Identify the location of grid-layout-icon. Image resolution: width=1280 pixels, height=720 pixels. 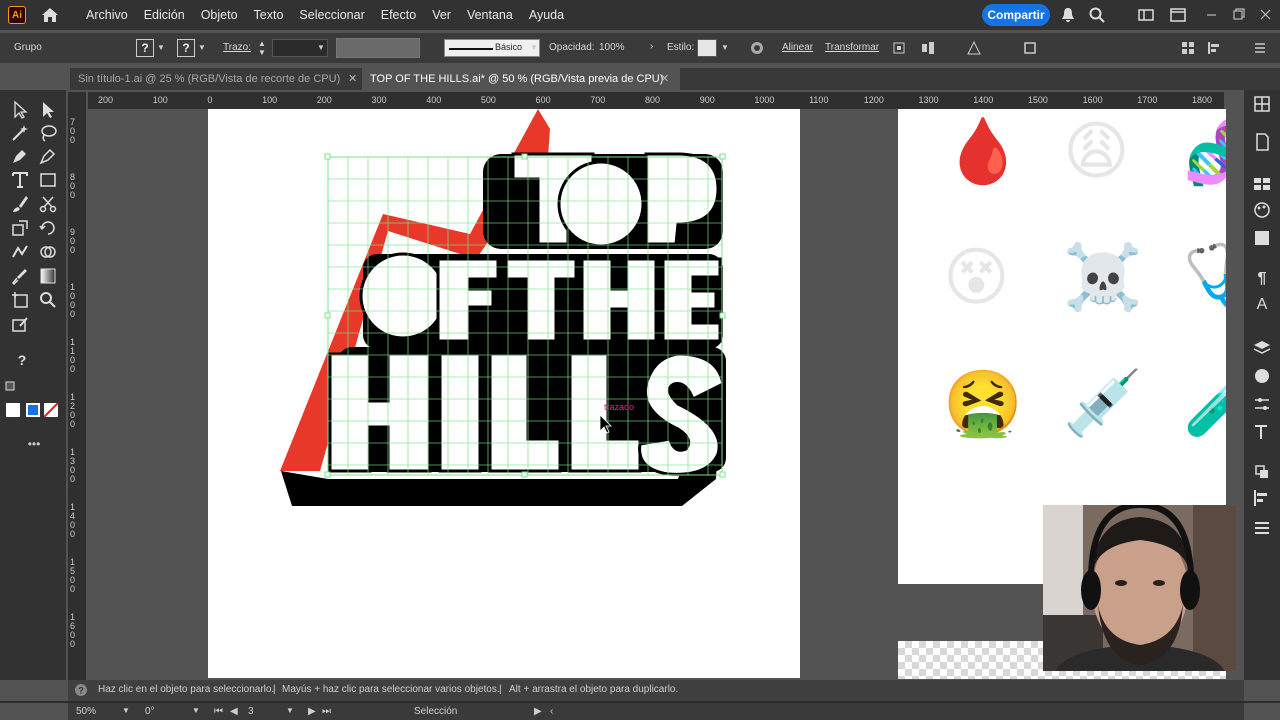
(1188, 48).